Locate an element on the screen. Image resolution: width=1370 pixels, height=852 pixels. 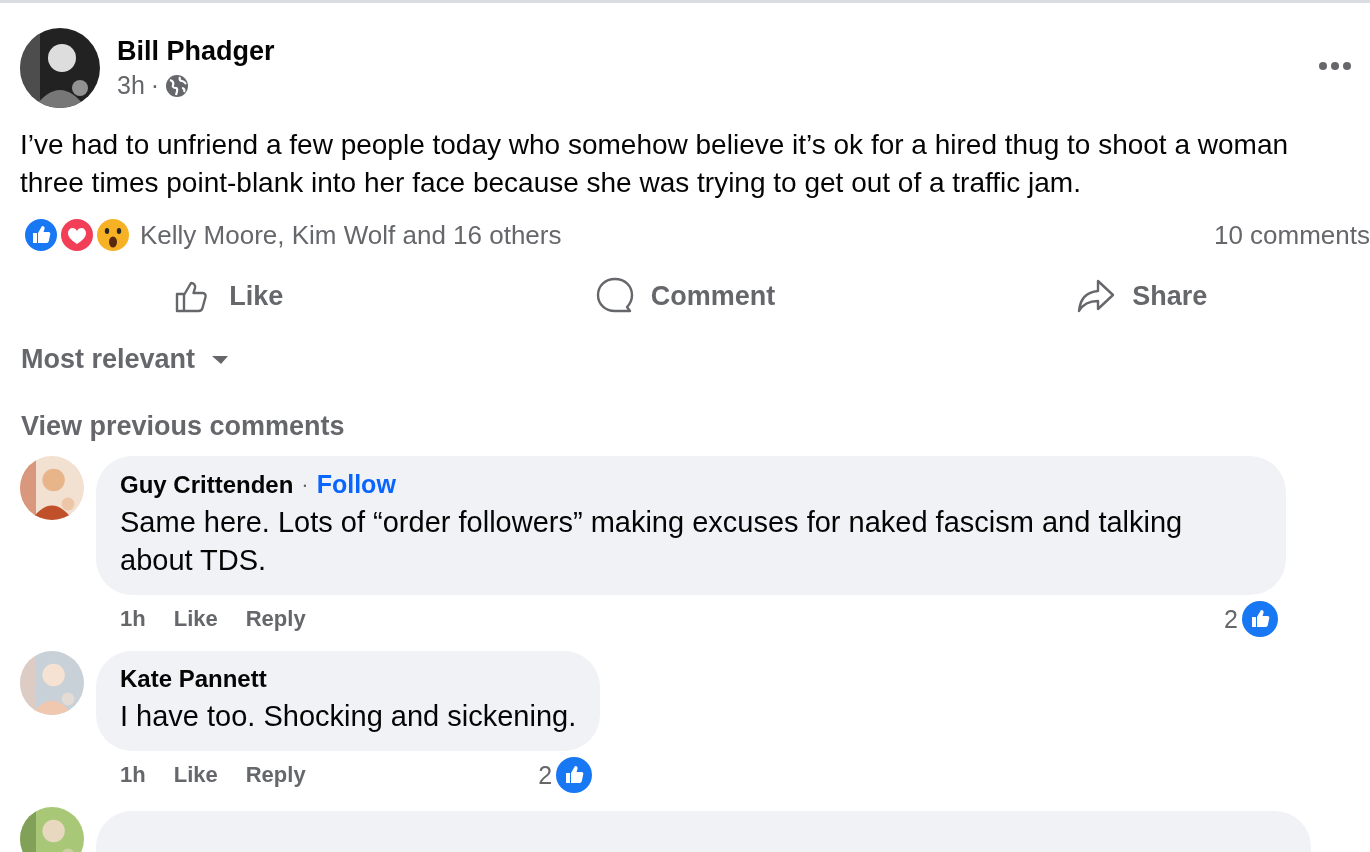
comment-action-button: Comment is located at coordinates (685, 296).